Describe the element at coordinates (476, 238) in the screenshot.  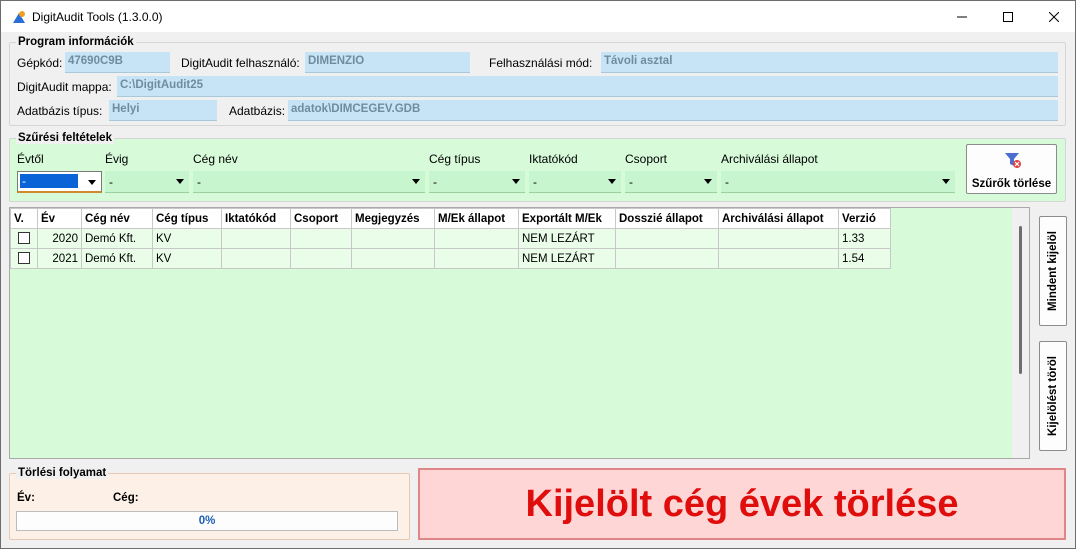
I see `cell-mek` at that location.